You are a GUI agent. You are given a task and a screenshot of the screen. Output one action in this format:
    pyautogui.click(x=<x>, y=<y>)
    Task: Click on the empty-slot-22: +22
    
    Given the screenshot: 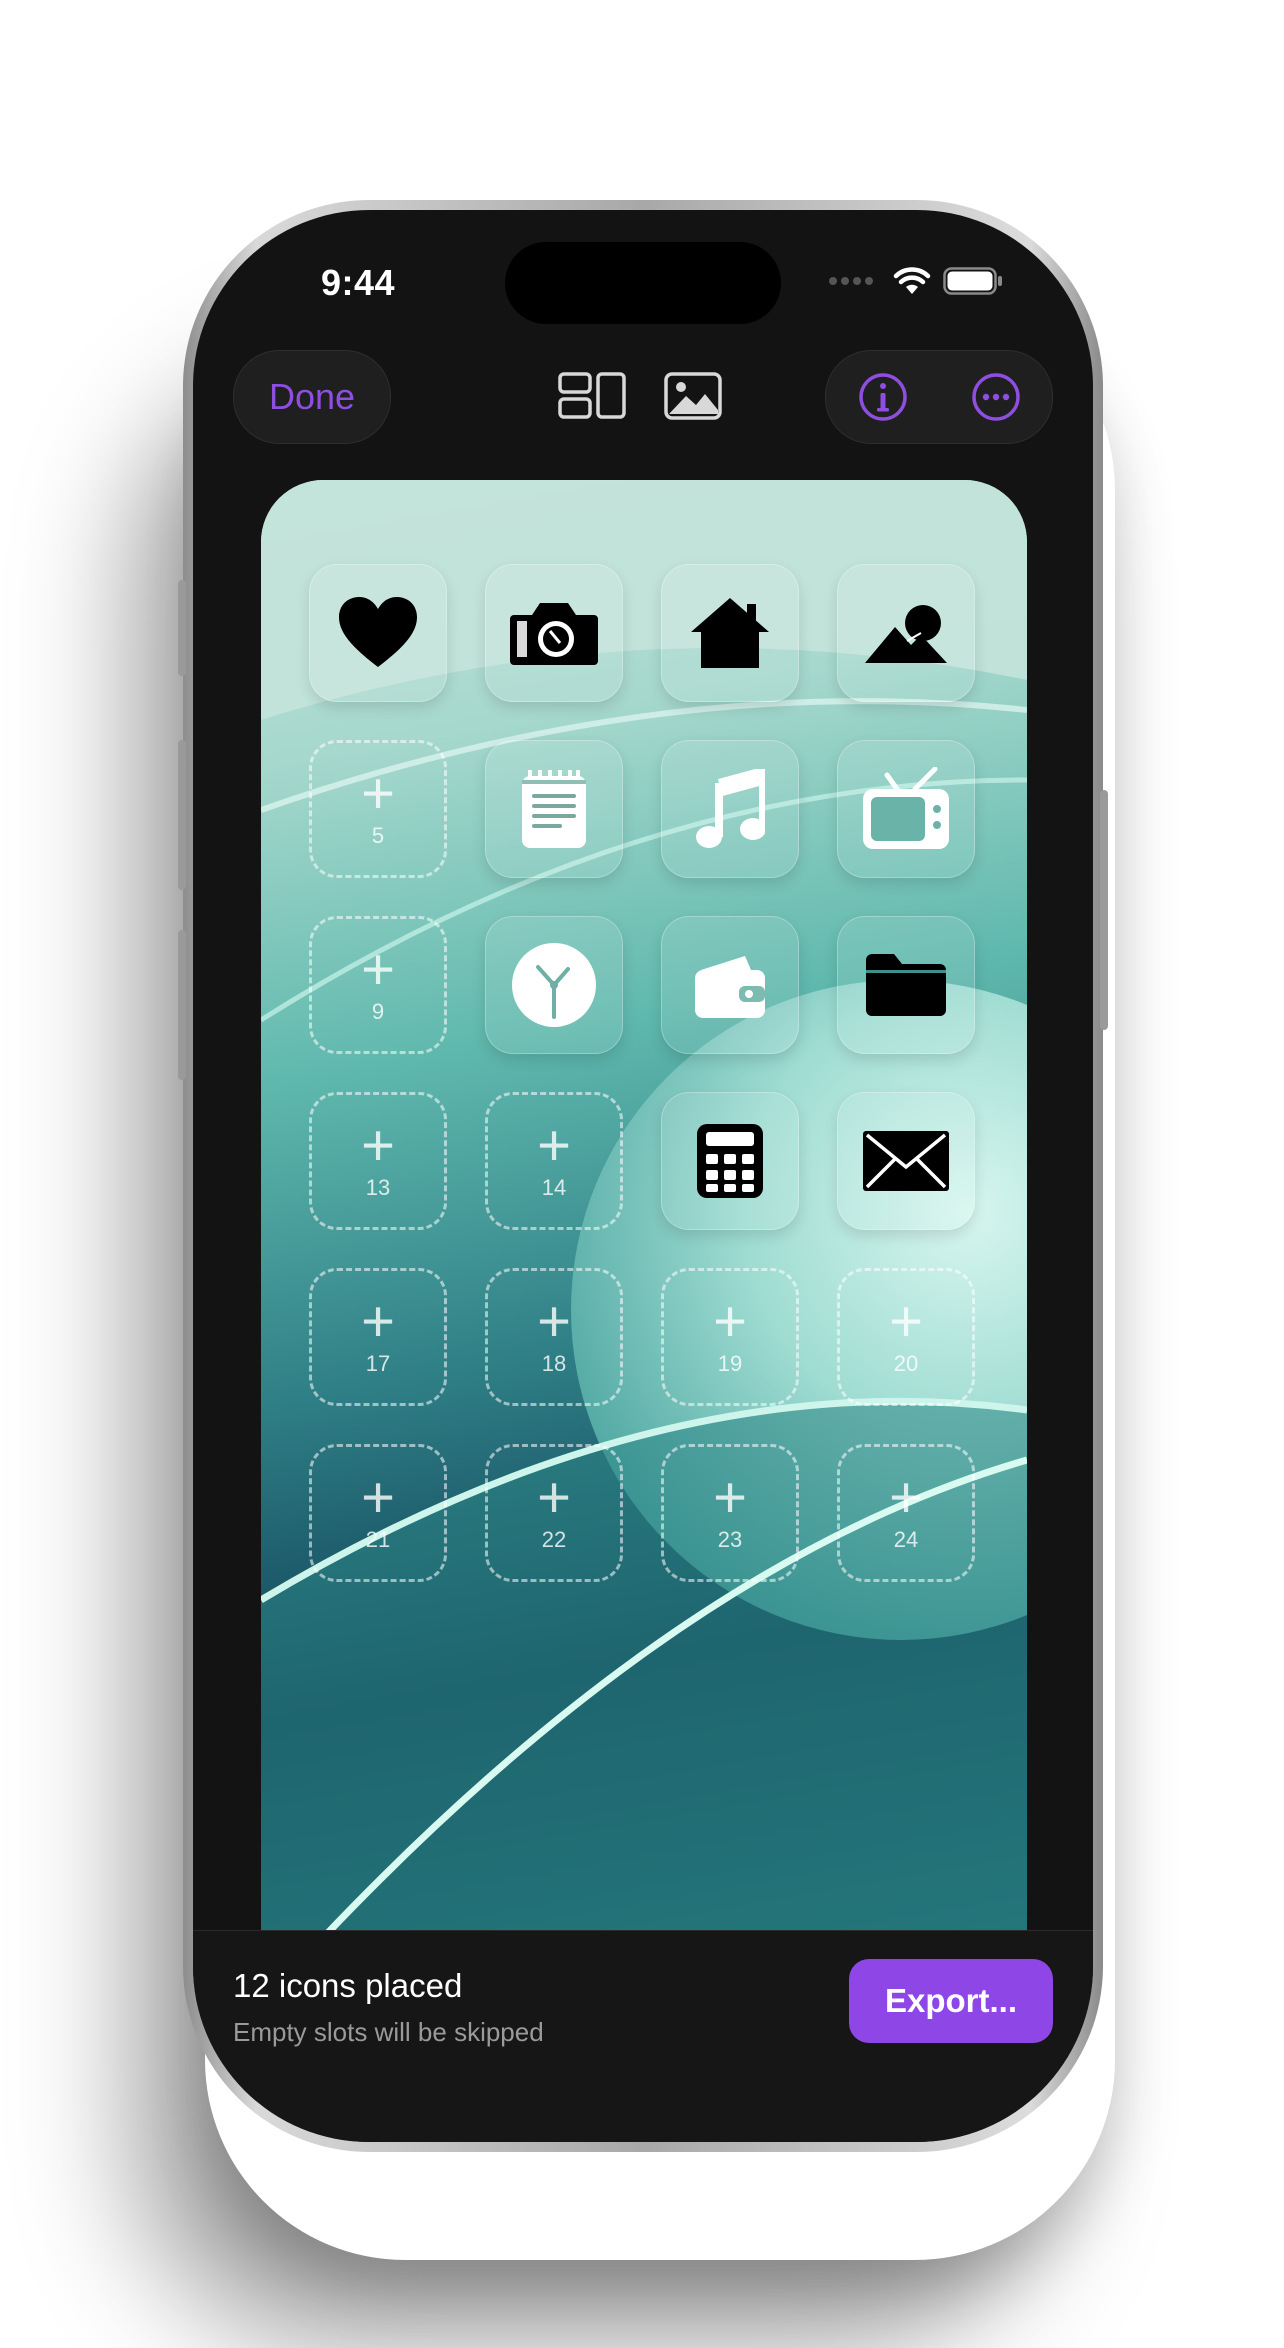 What is the action you would take?
    pyautogui.click(x=554, y=1513)
    